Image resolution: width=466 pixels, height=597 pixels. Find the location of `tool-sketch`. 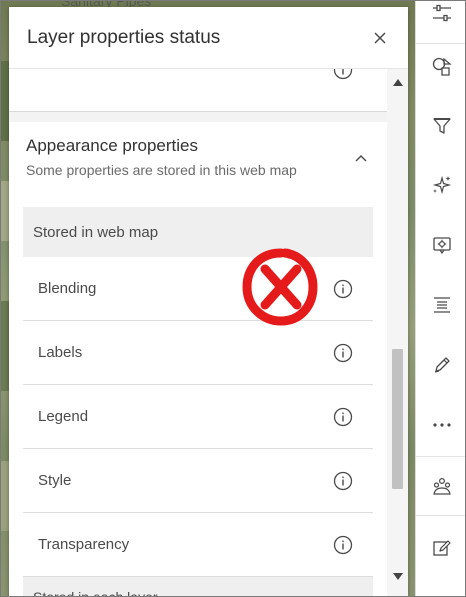

tool-sketch is located at coordinates (440, 548).